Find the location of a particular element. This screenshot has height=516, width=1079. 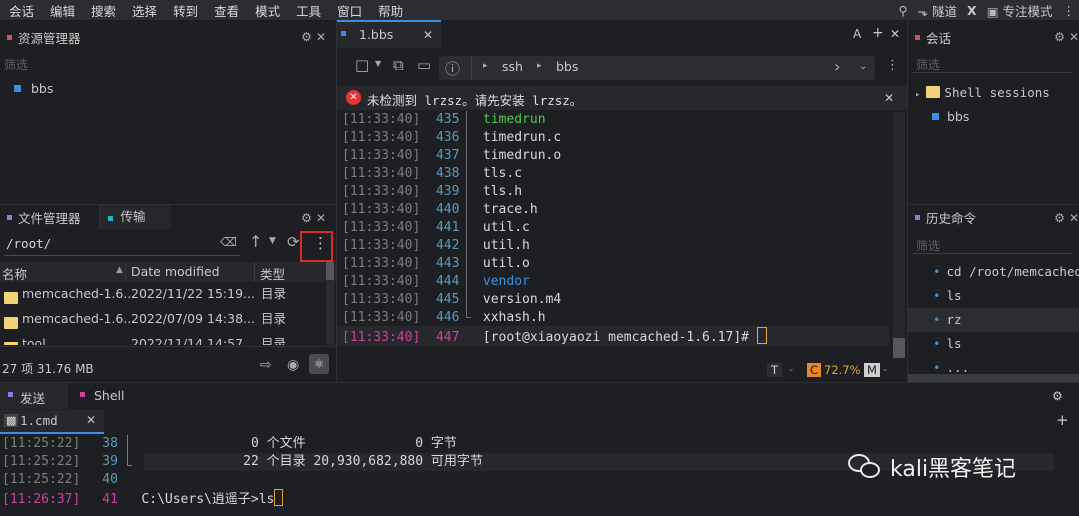

line-text: 0 个文件 0 字节 is located at coordinates (295, 443).